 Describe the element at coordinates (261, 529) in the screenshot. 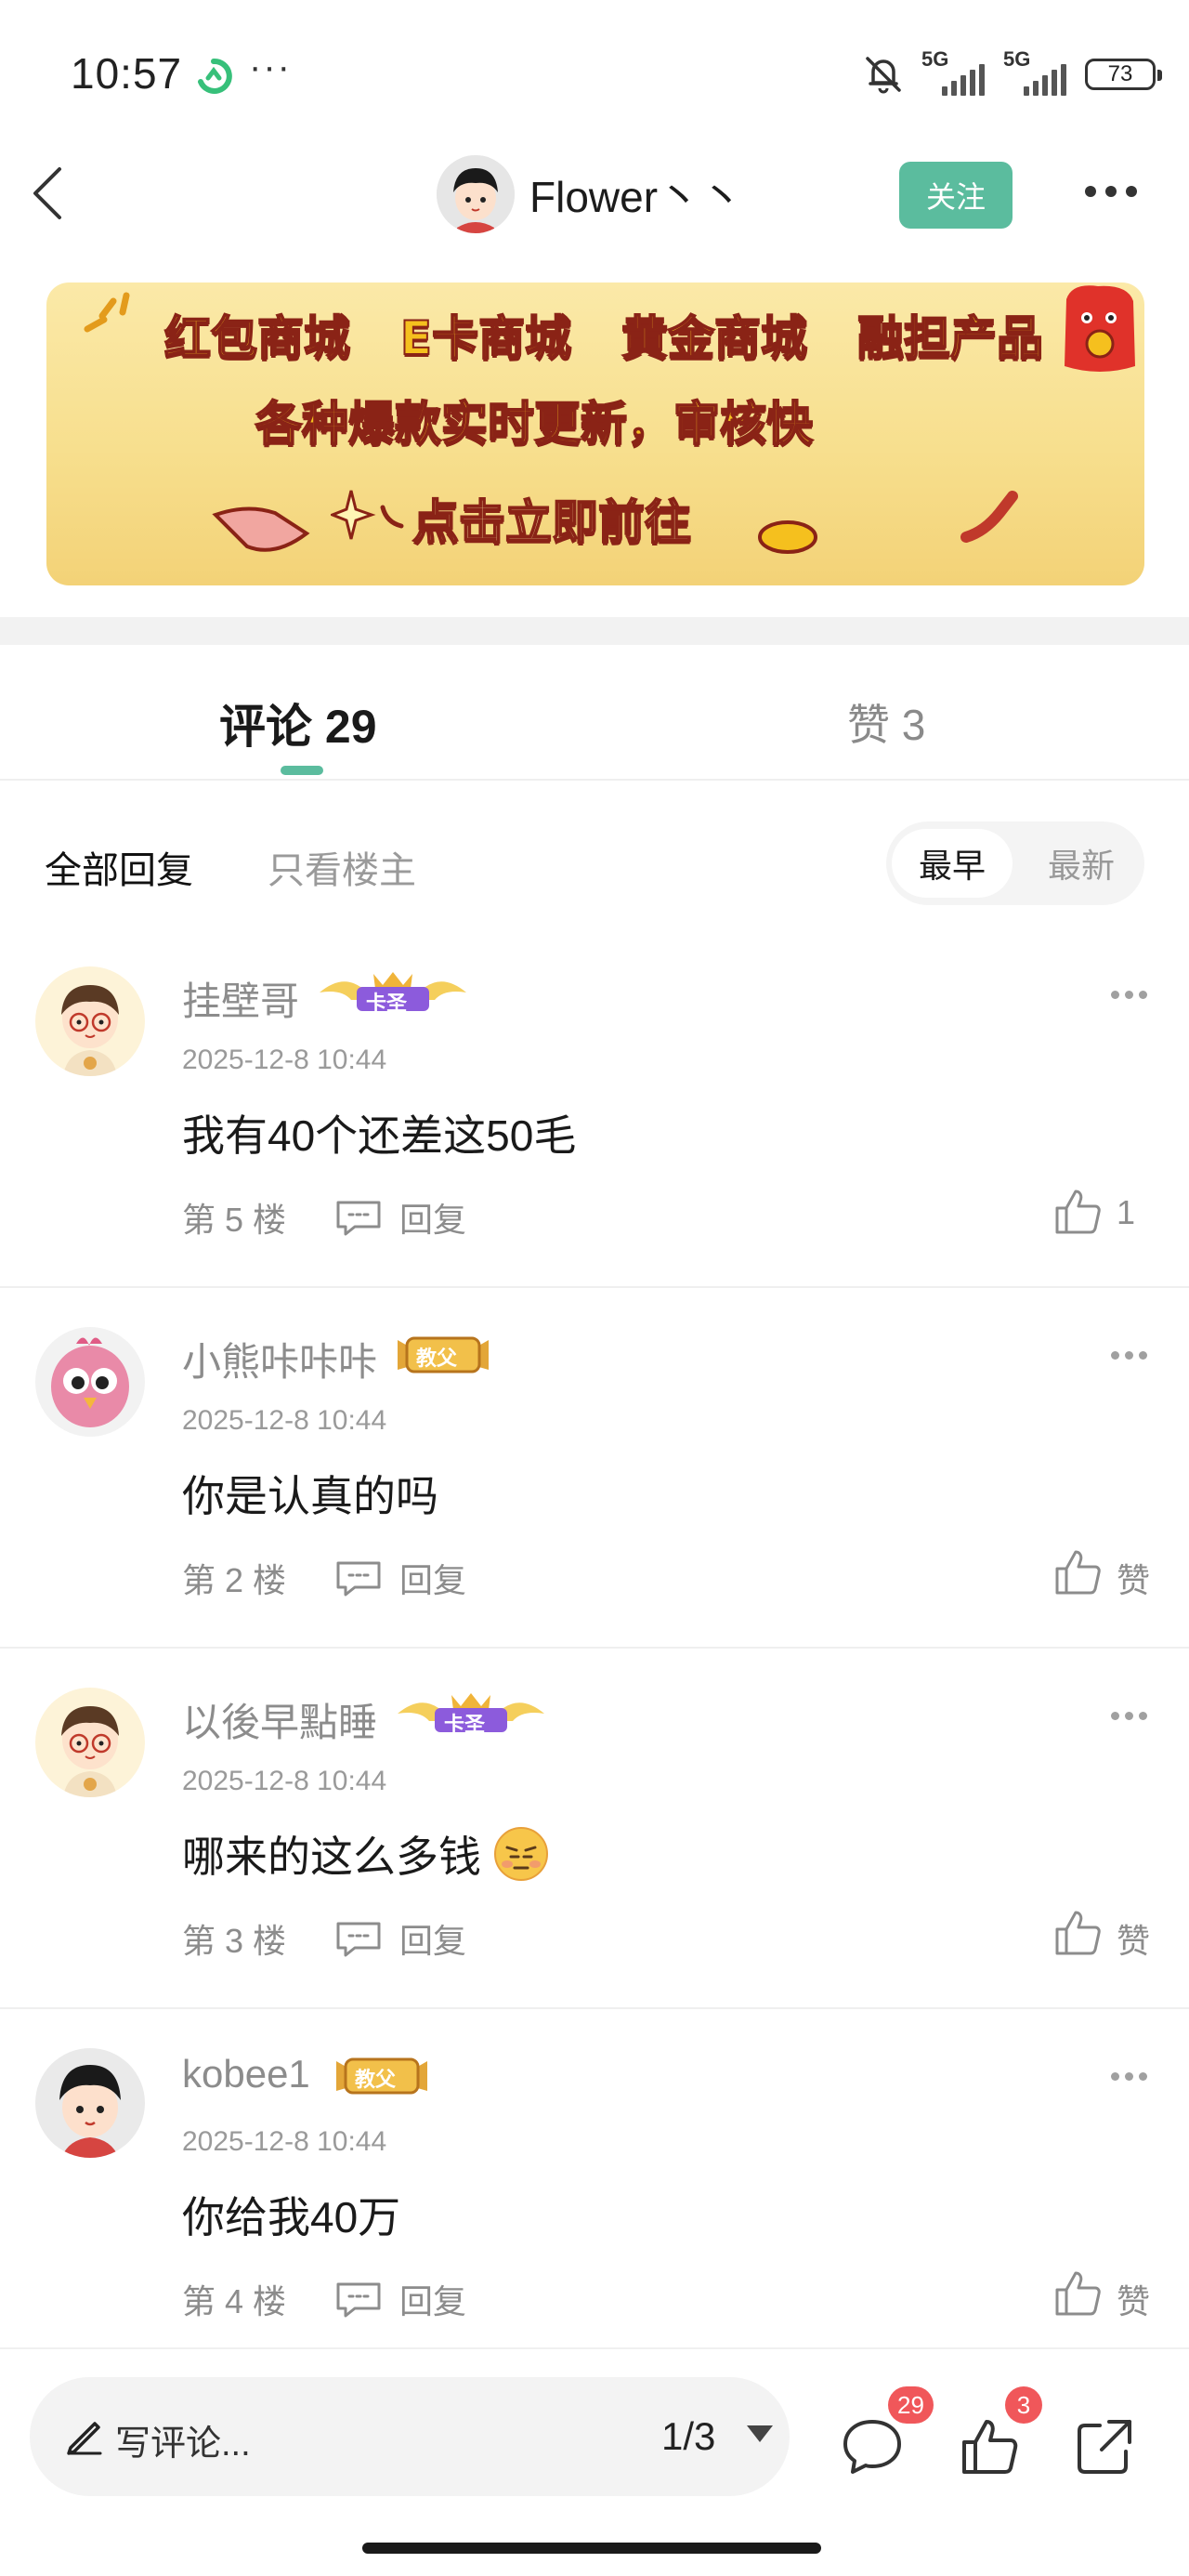

I see `ribbon-decoration-icon` at that location.